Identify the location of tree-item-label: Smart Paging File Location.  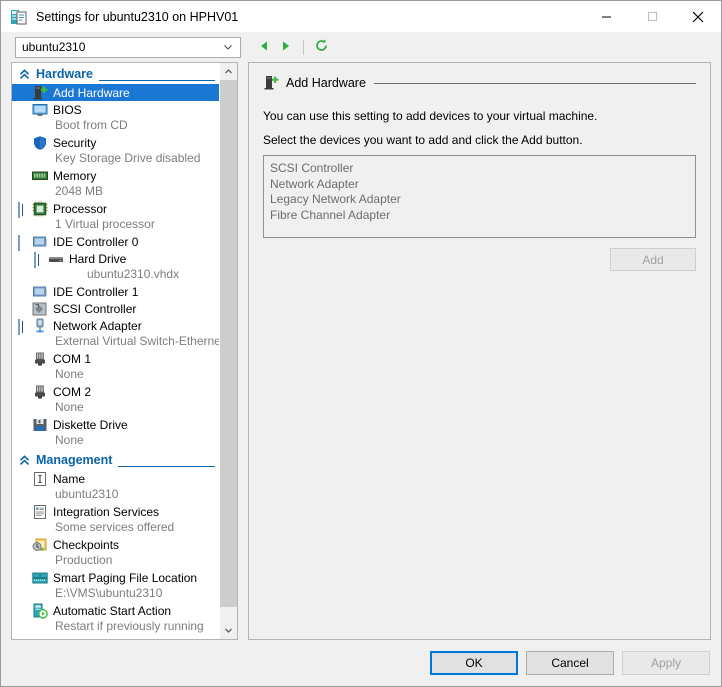
(125, 577).